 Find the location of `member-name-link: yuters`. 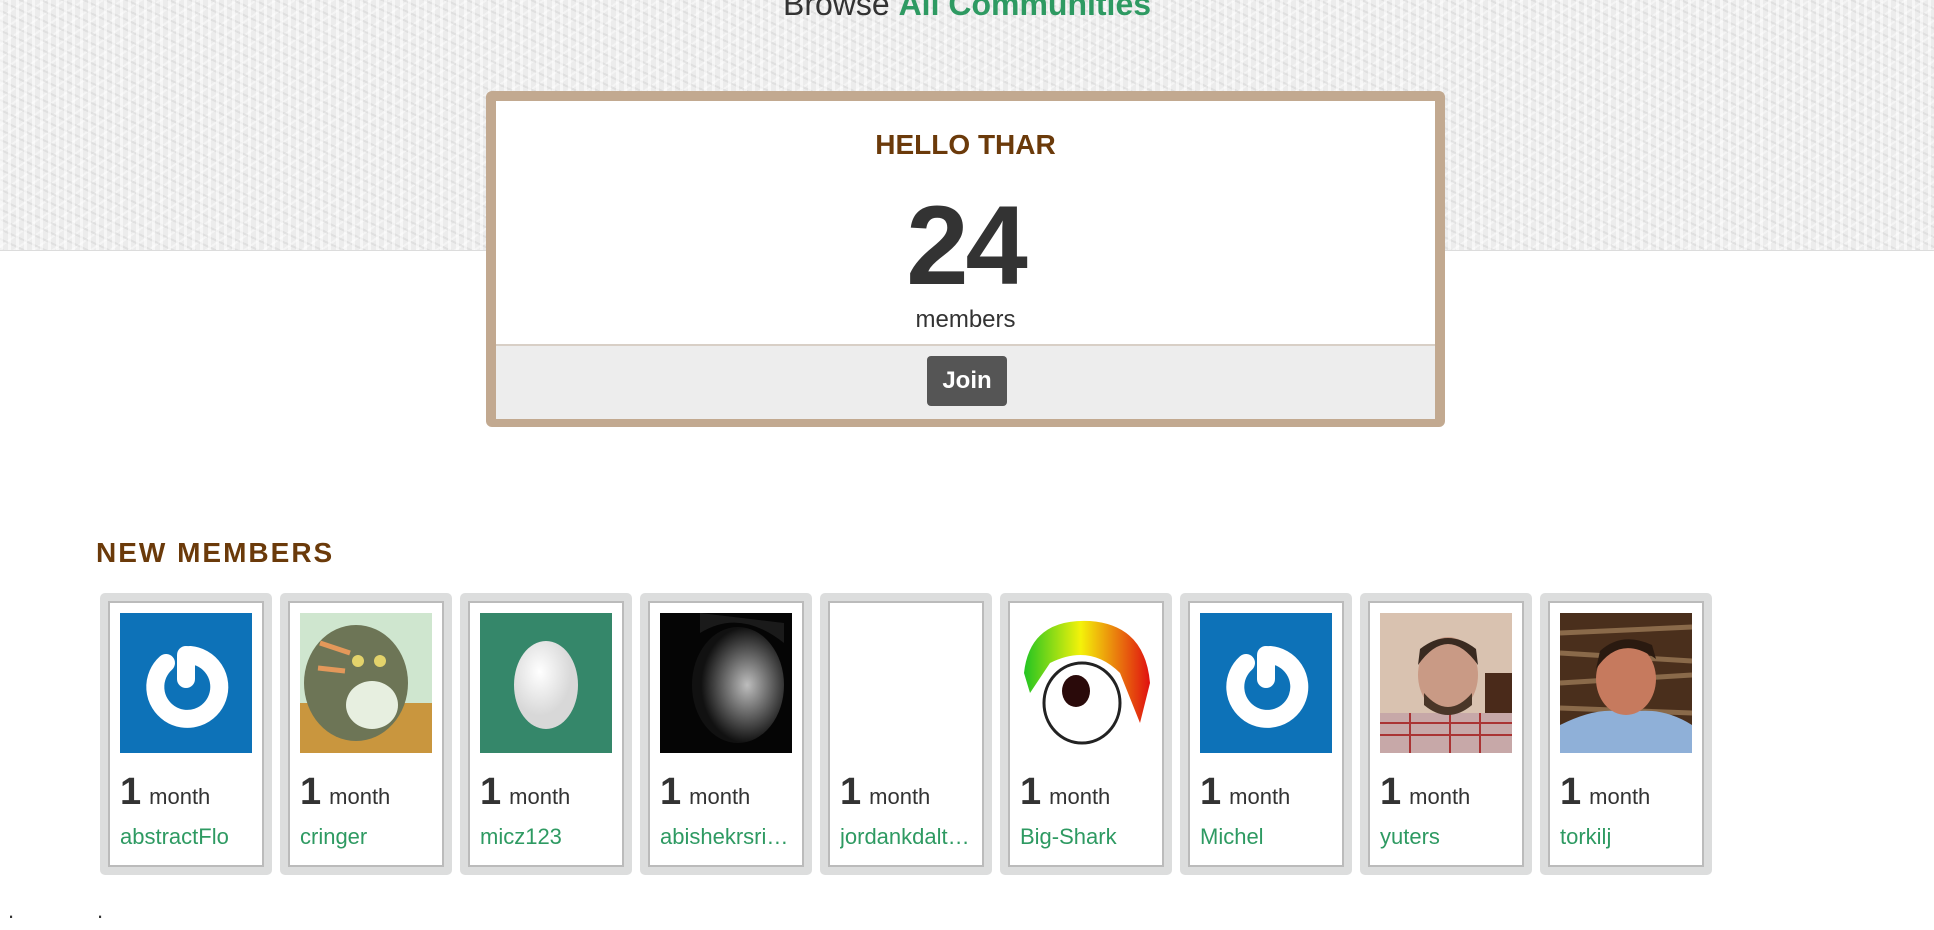

member-name-link: yuters is located at coordinates (1446, 837).